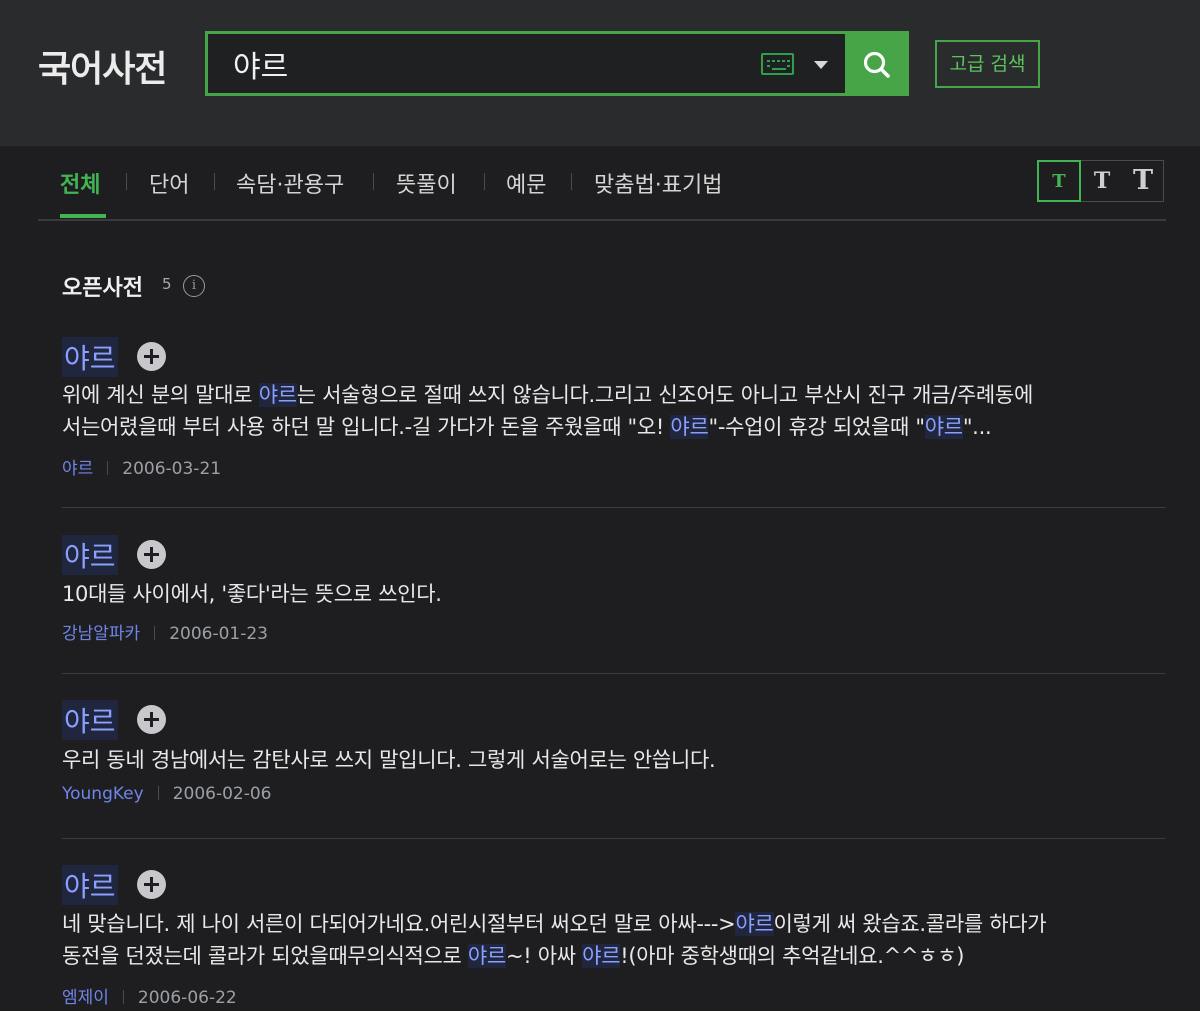 This screenshot has height=1011, width=1200. Describe the element at coordinates (169, 183) in the screenshot. I see `tab-word: 단어` at that location.